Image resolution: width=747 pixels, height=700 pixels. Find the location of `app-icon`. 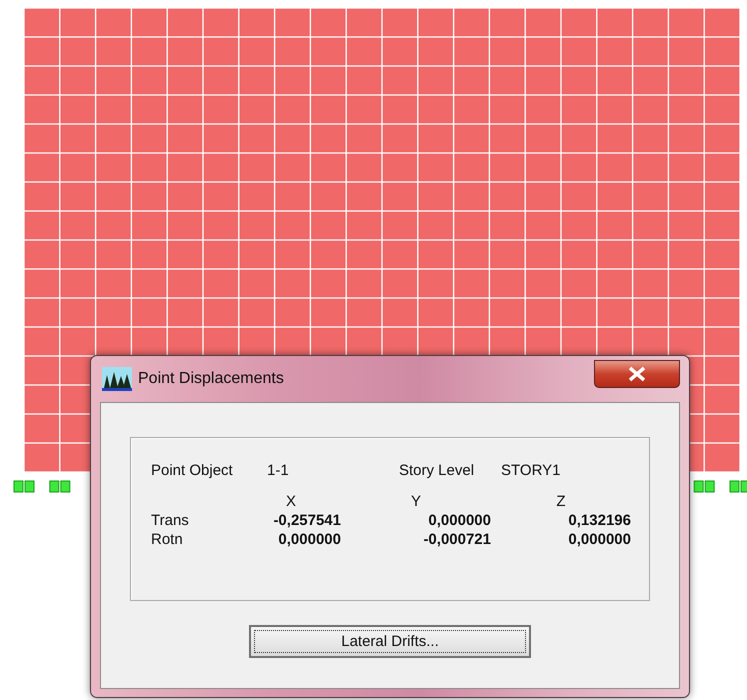

app-icon is located at coordinates (117, 379).